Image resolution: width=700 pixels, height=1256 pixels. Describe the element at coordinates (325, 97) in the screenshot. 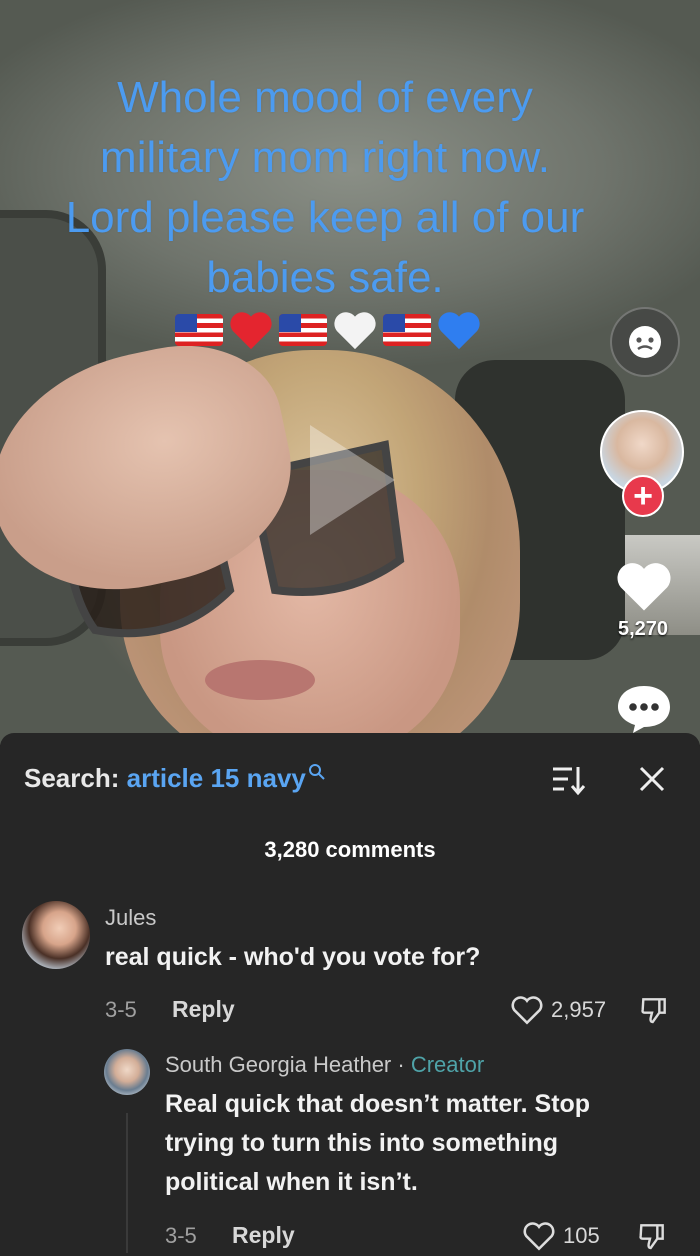

I see `caption-line: Whole mood of every` at that location.